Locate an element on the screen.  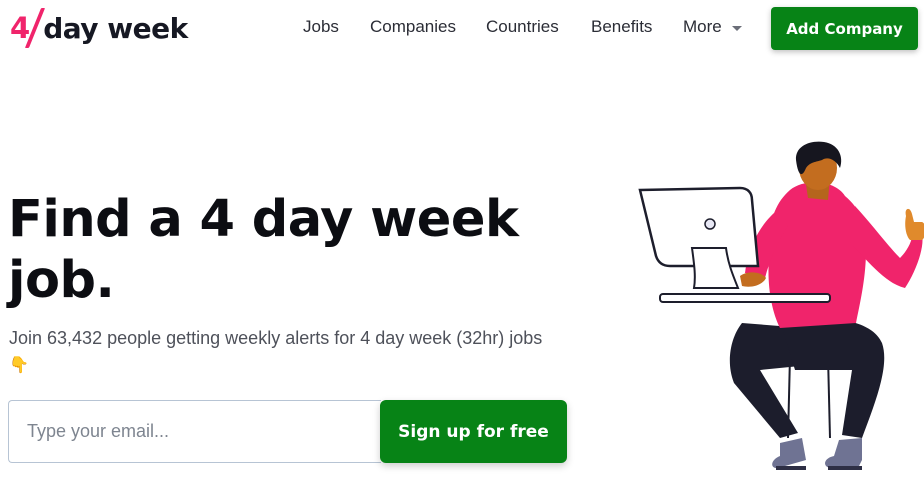
computer-monitor-illustration is located at coordinates (699, 237).